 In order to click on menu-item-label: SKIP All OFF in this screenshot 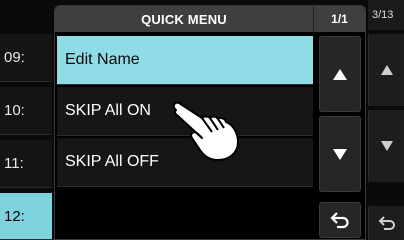, I will do `click(112, 161)`.